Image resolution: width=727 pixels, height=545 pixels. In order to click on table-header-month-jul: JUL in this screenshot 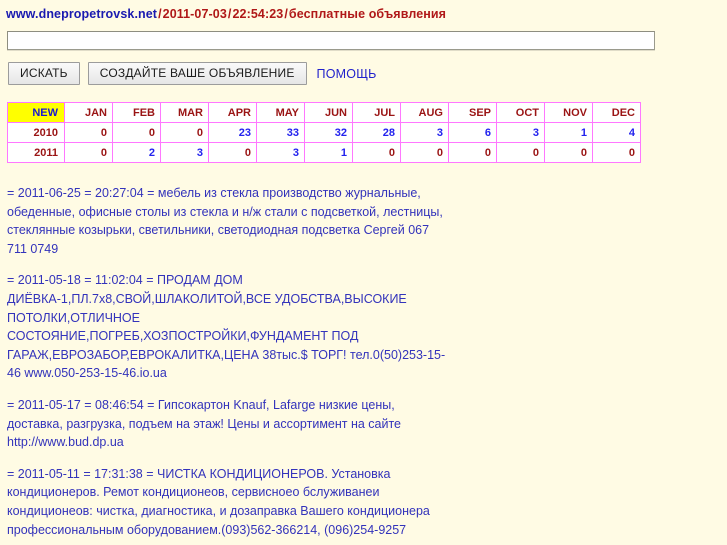, I will do `click(376, 112)`.